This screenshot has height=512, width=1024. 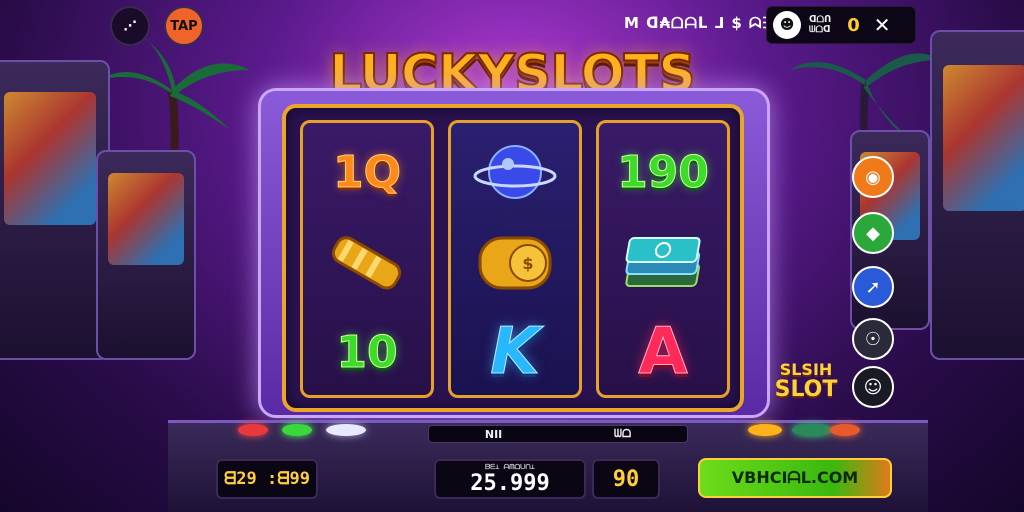 I want to click on user-icon: ☉, so click(x=873, y=339).